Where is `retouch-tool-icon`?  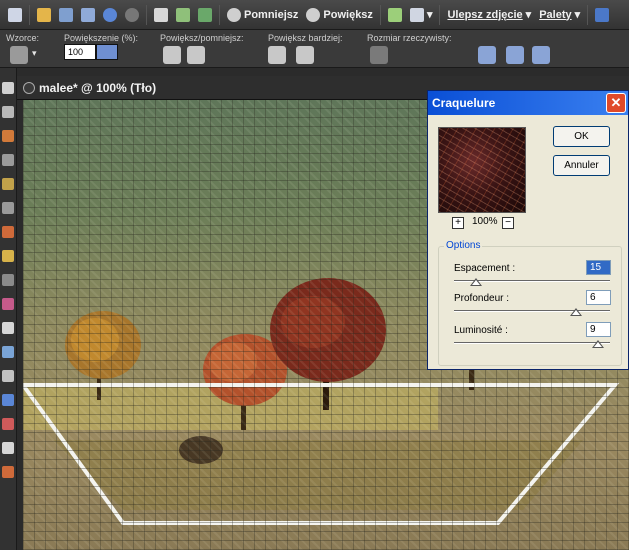
retouch-tool-icon is located at coordinates (8, 304).